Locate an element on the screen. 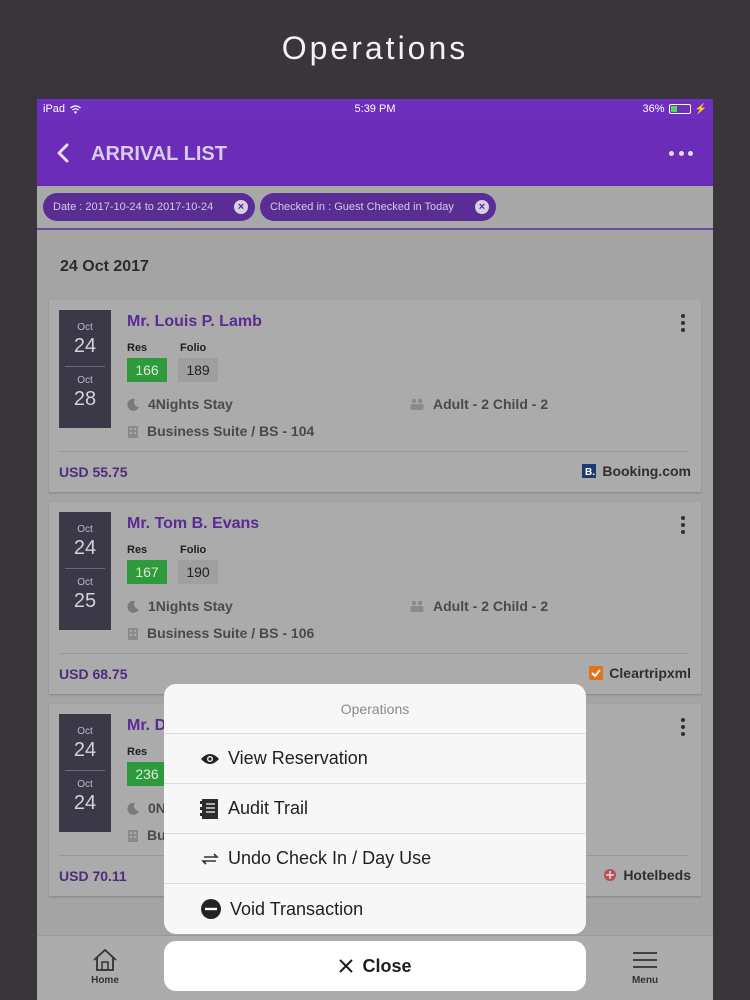 The height and width of the screenshot is (1000, 750). room-info: Business Suite / BS - 106 is located at coordinates (220, 633).